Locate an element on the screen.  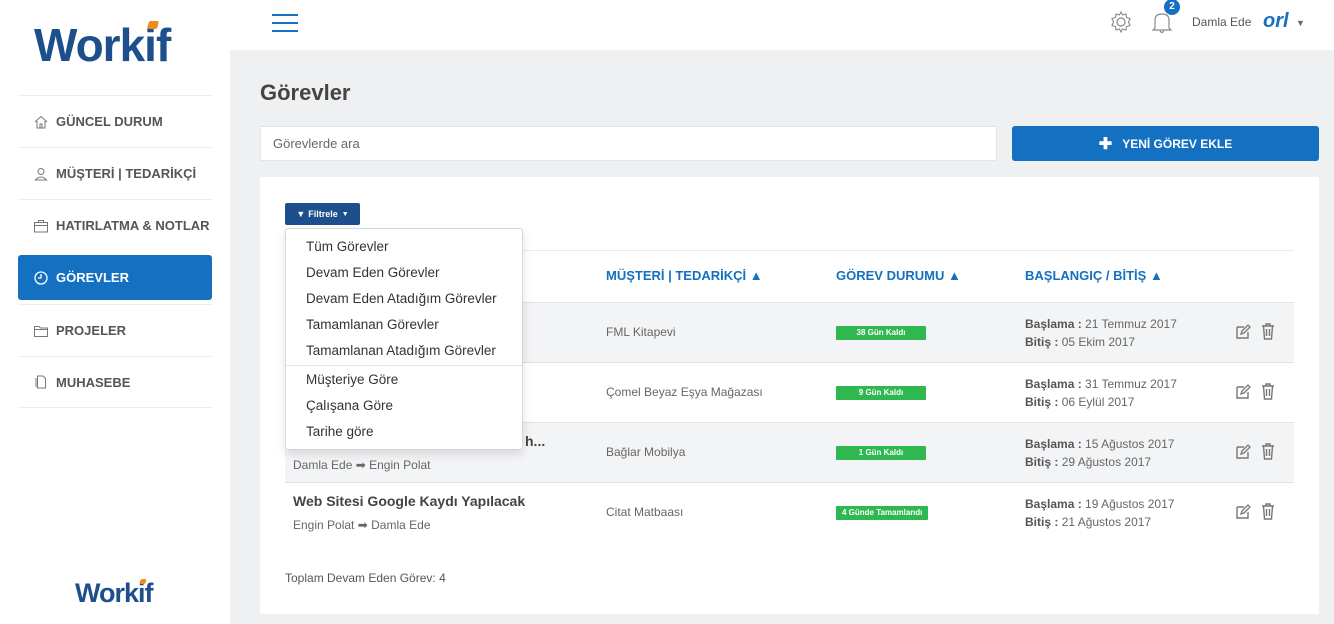
sort-option: Çalışana Göre is located at coordinates (404, 406).